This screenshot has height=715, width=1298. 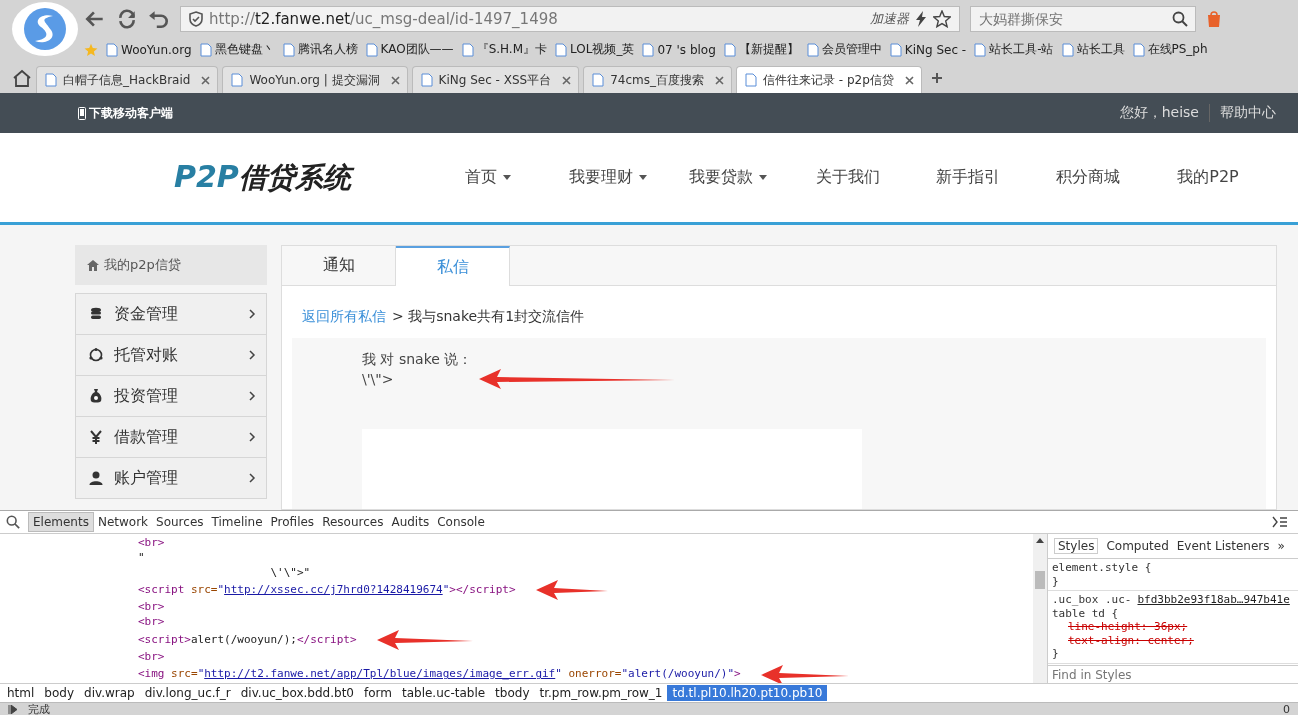 I want to click on bookmark-link: WooYun.org, so click(x=156, y=49).